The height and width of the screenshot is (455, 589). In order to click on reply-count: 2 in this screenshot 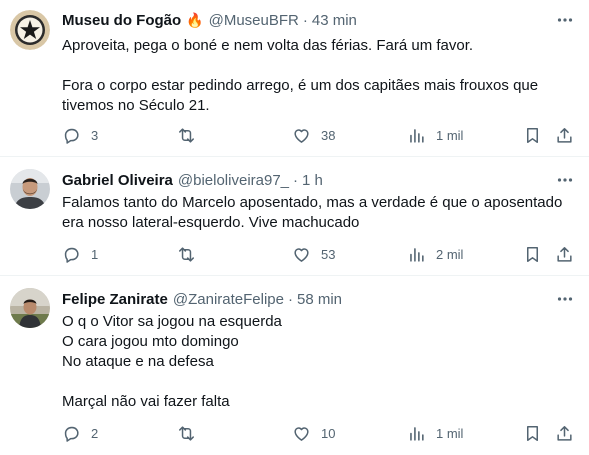, I will do `click(95, 433)`.